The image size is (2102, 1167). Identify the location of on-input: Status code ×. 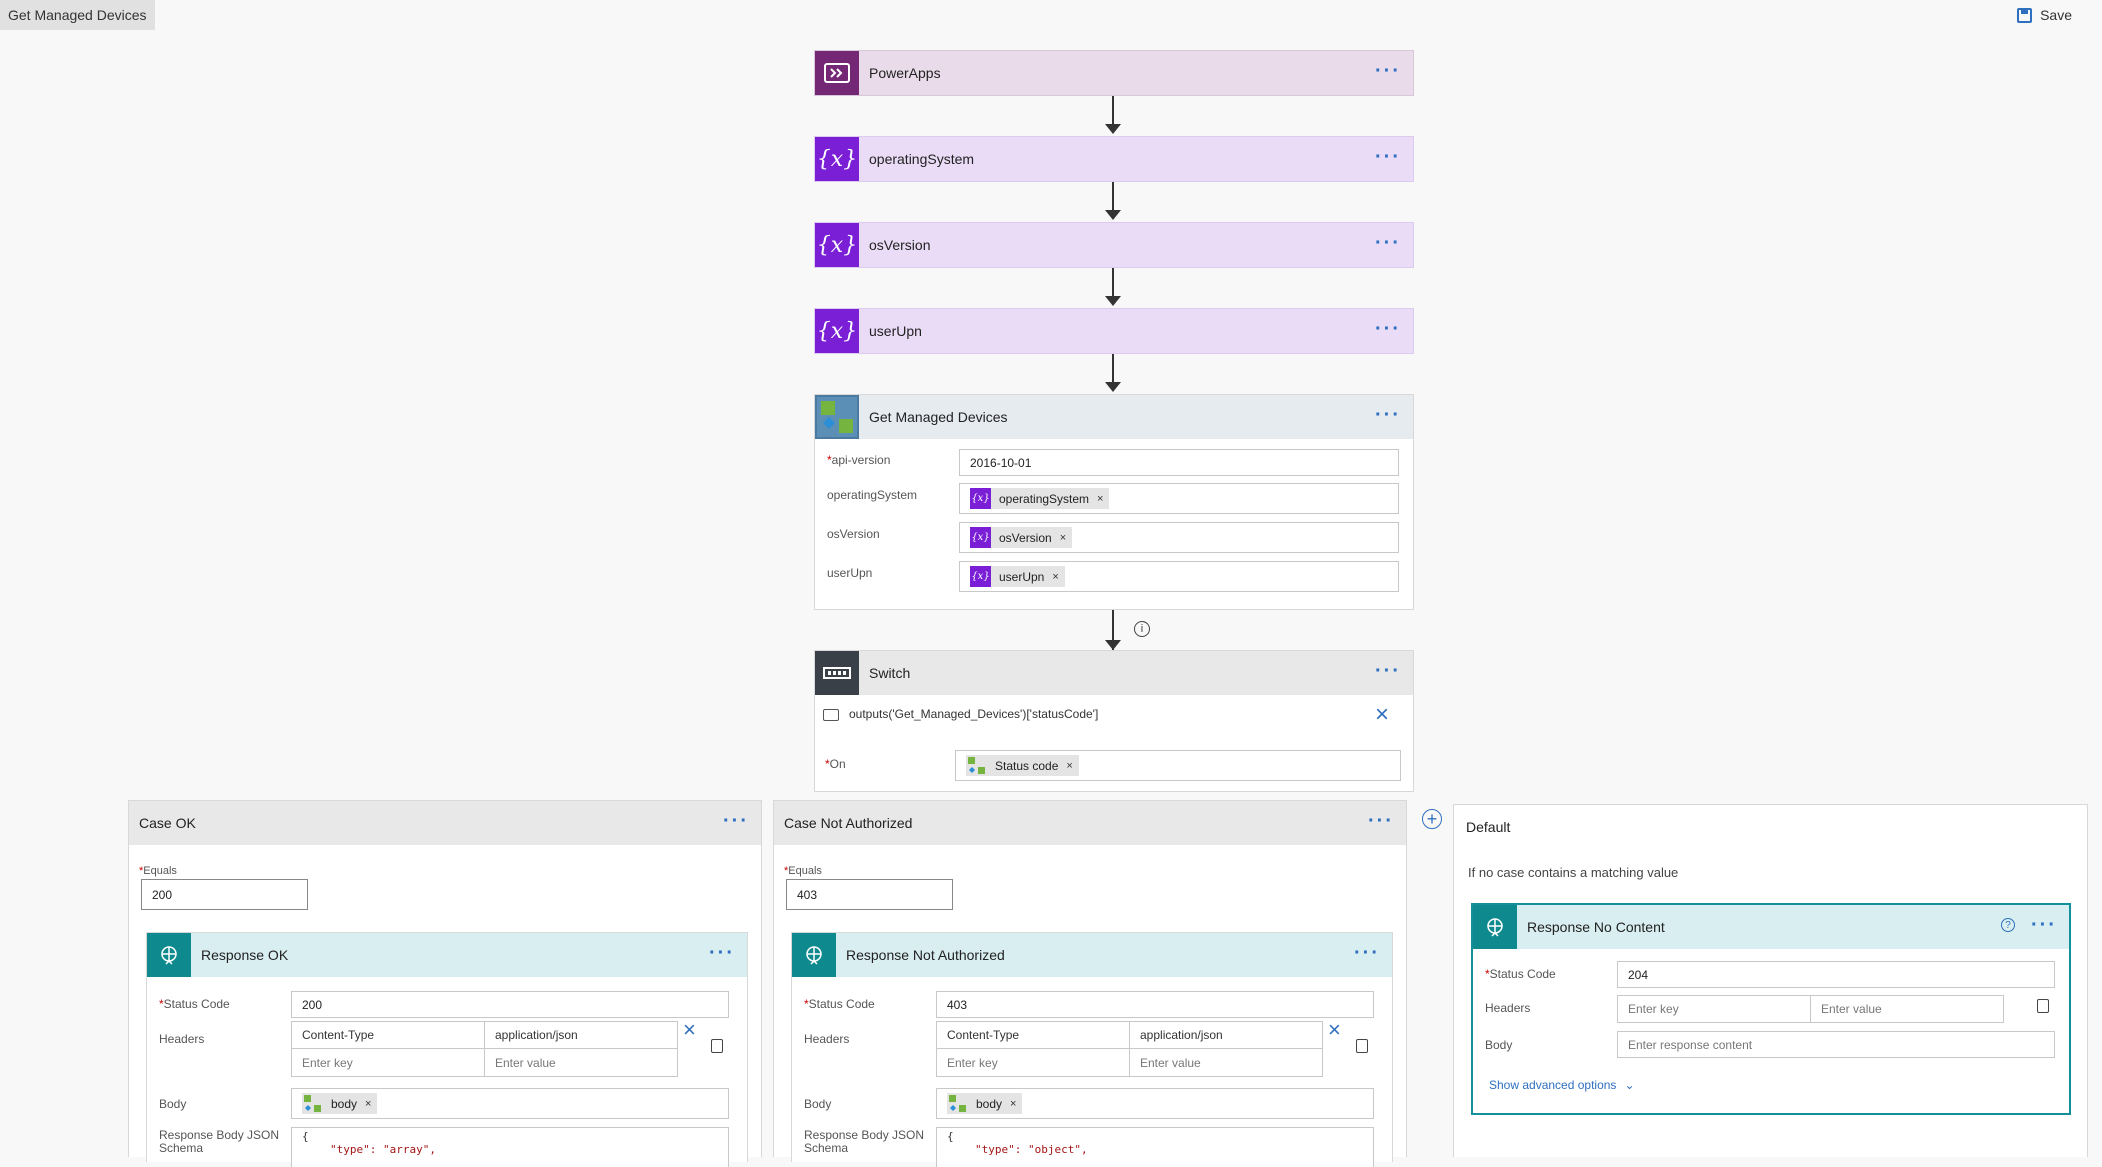
(1178, 765).